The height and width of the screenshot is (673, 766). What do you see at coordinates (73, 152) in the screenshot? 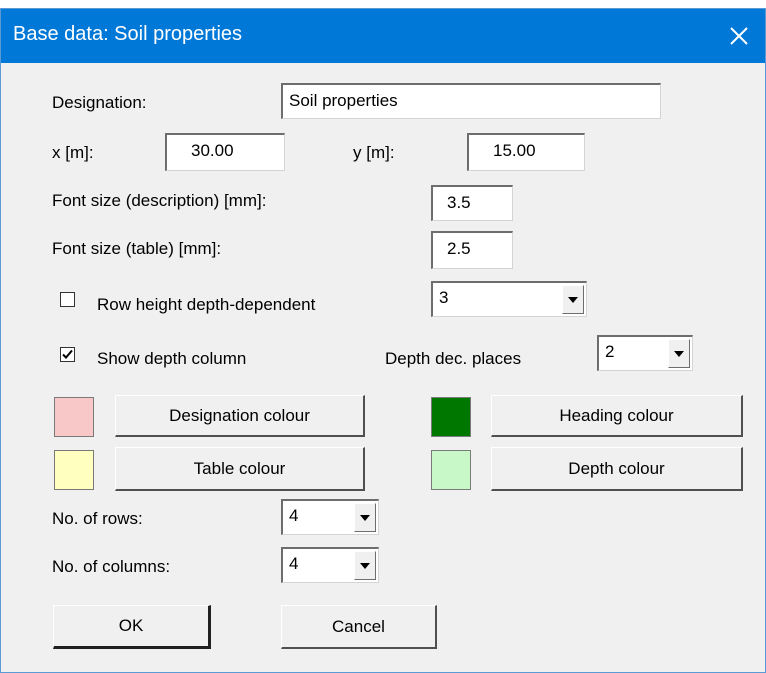
I see `x-label: x [m]:` at bounding box center [73, 152].